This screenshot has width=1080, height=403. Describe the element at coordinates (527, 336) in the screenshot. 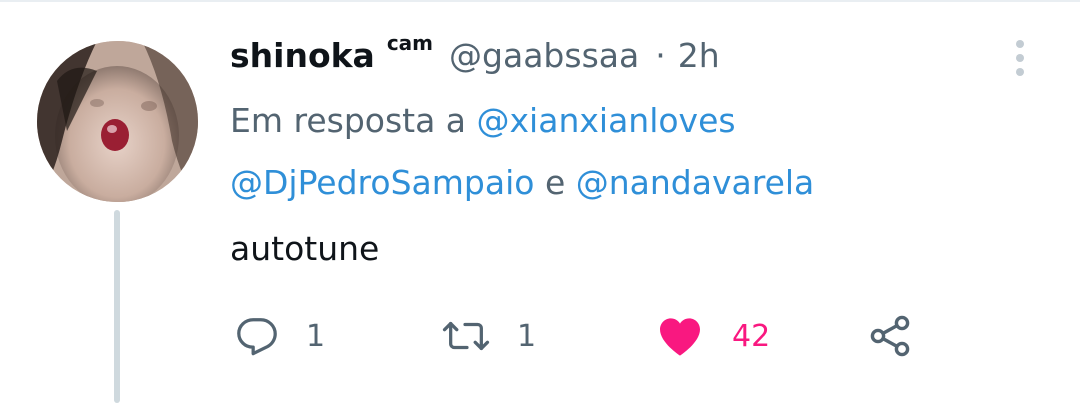

I see `retweet-count: 1` at that location.